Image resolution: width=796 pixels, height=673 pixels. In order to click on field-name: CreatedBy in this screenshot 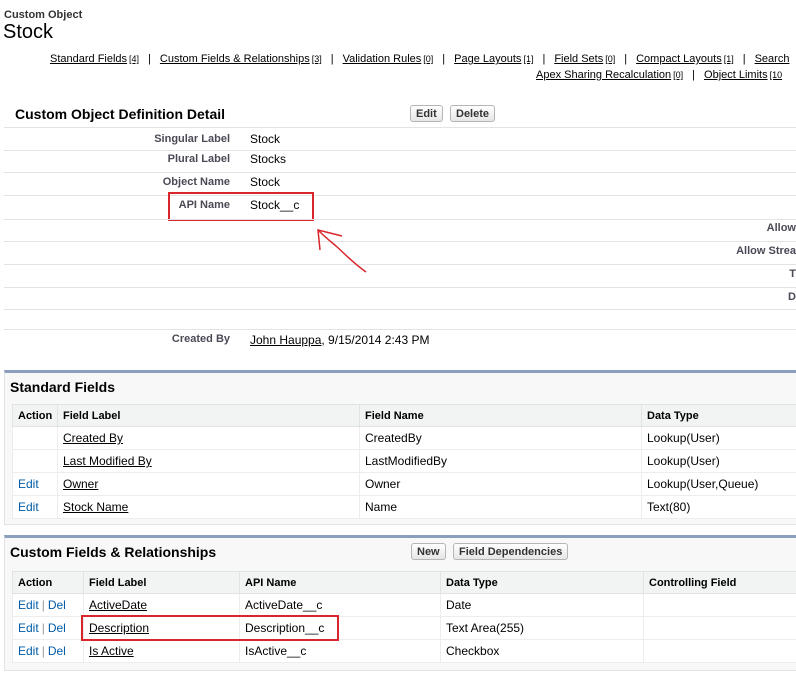, I will do `click(500, 438)`.